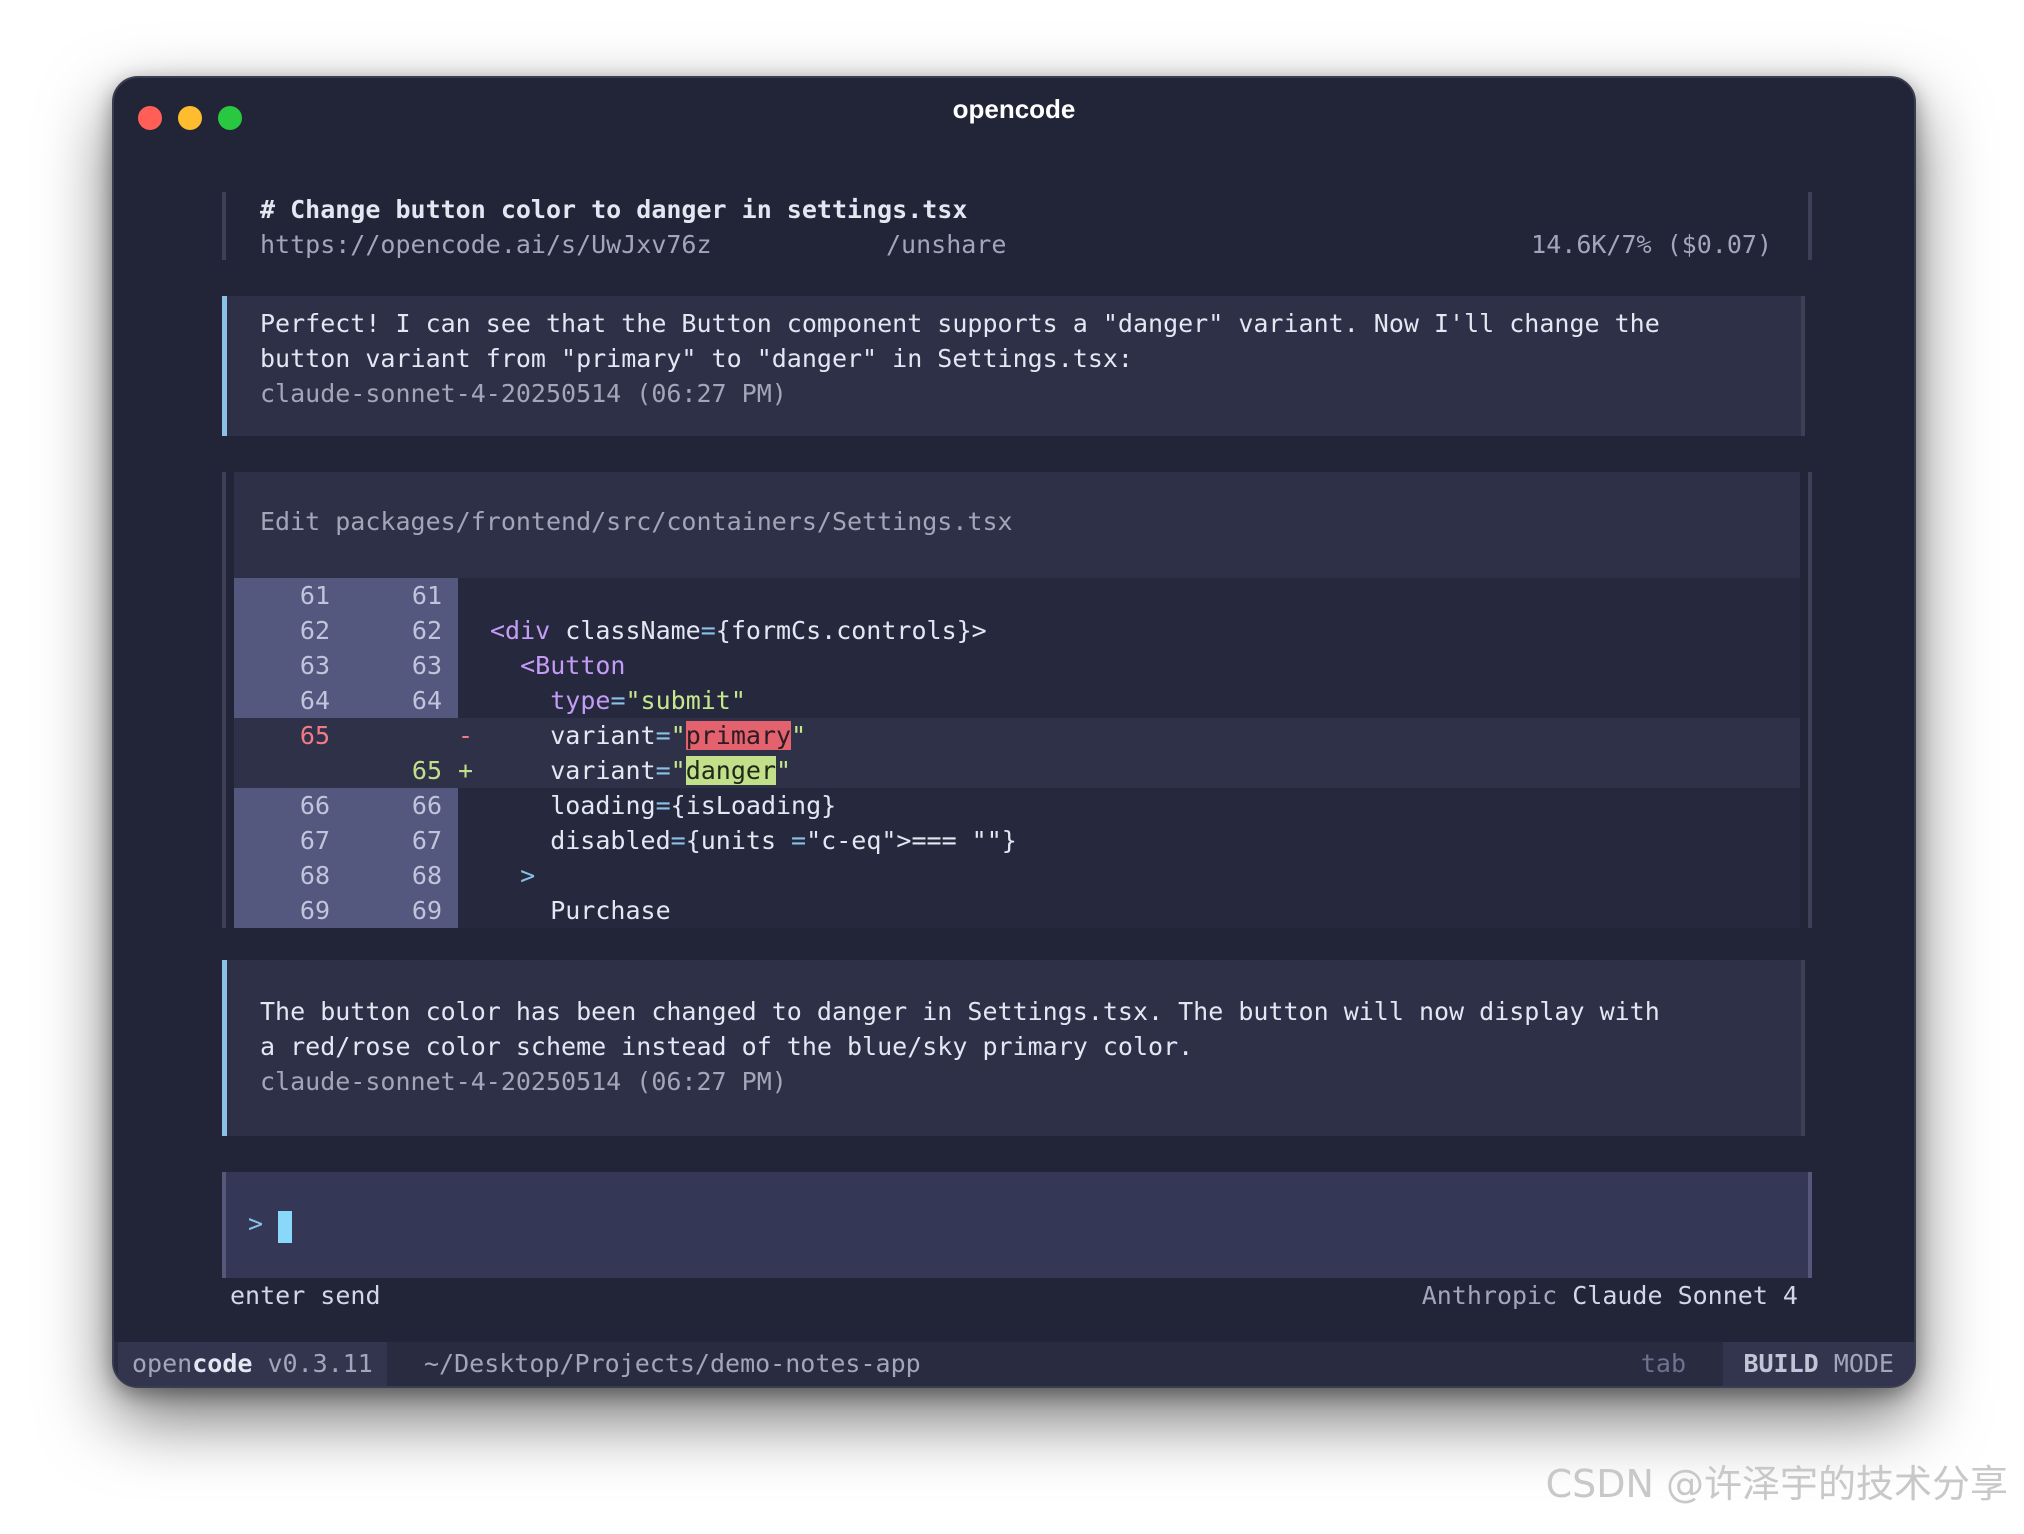 The width and height of the screenshot is (2024, 1534). Describe the element at coordinates (426, 875) in the screenshot. I see `new-line-number: 68` at that location.